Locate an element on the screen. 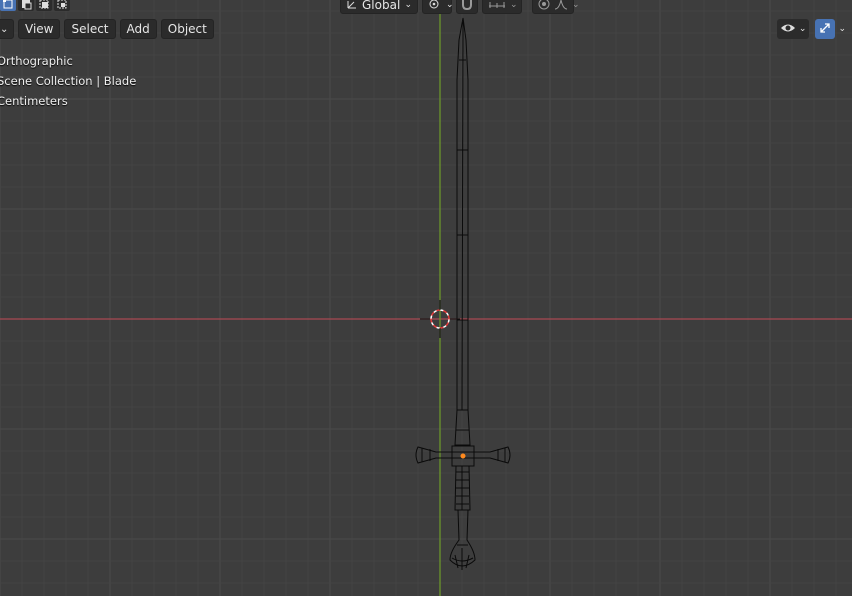 Image resolution: width=852 pixels, height=596 pixels. units-text: Centimeters is located at coordinates (34, 101).